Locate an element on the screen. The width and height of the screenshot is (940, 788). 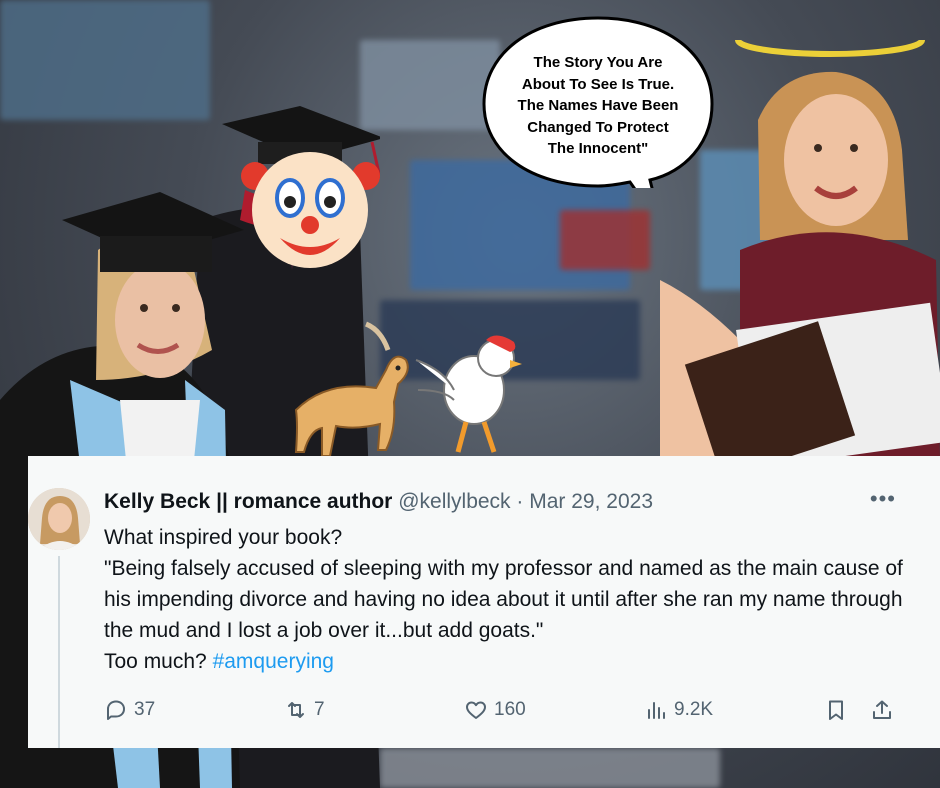
views-button: 9.2K is located at coordinates (678, 710).